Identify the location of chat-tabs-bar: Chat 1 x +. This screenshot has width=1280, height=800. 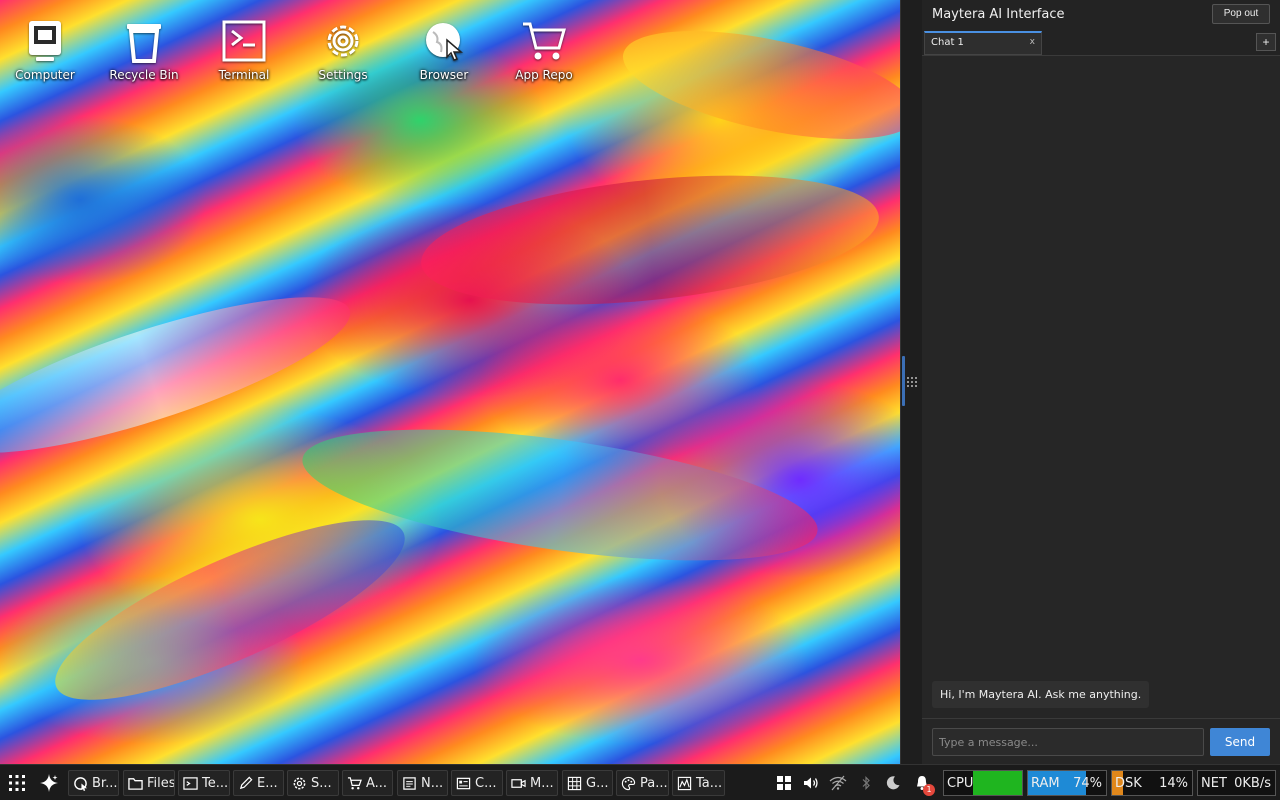
(1101, 43).